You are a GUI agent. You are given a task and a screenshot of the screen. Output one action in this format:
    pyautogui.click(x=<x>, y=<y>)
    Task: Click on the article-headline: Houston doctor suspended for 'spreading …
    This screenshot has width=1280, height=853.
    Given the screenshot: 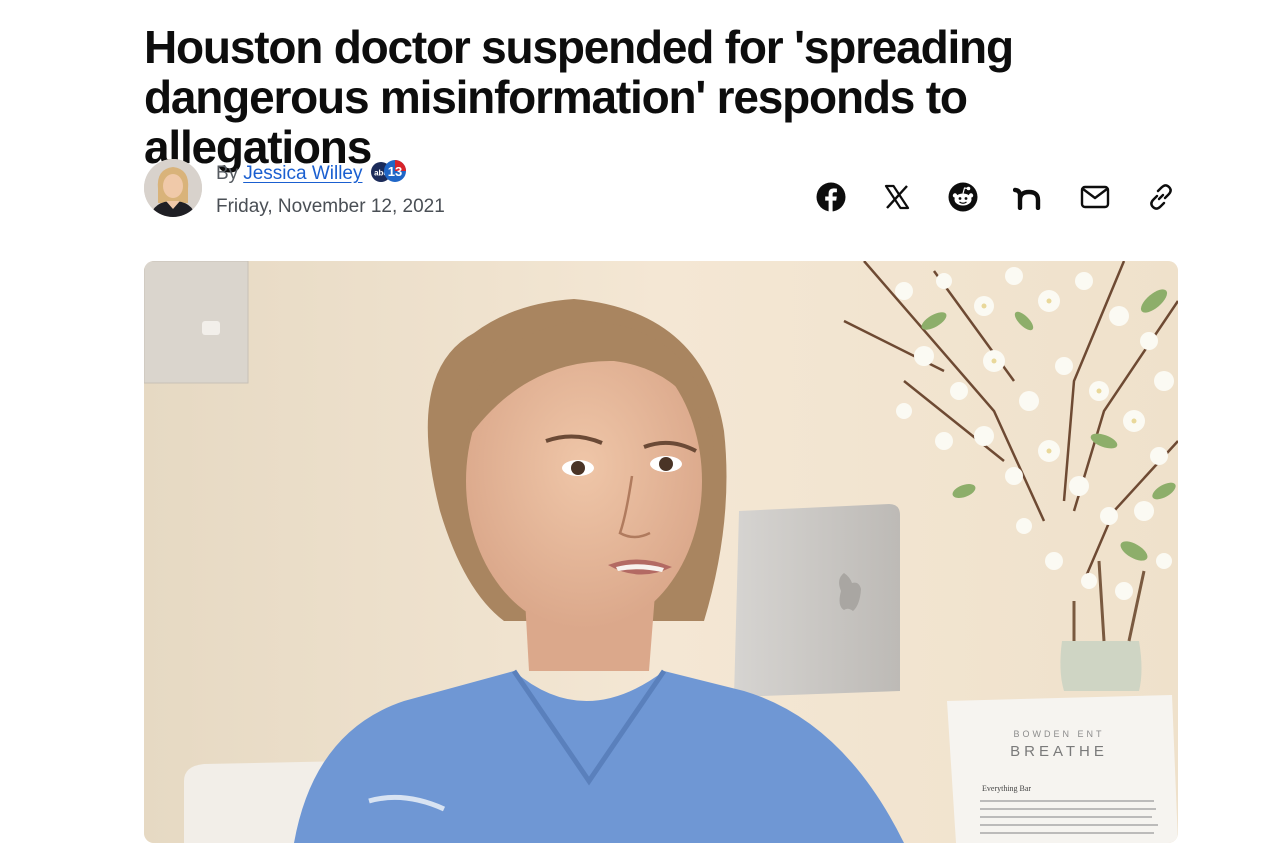 What is the action you would take?
    pyautogui.click(x=579, y=97)
    